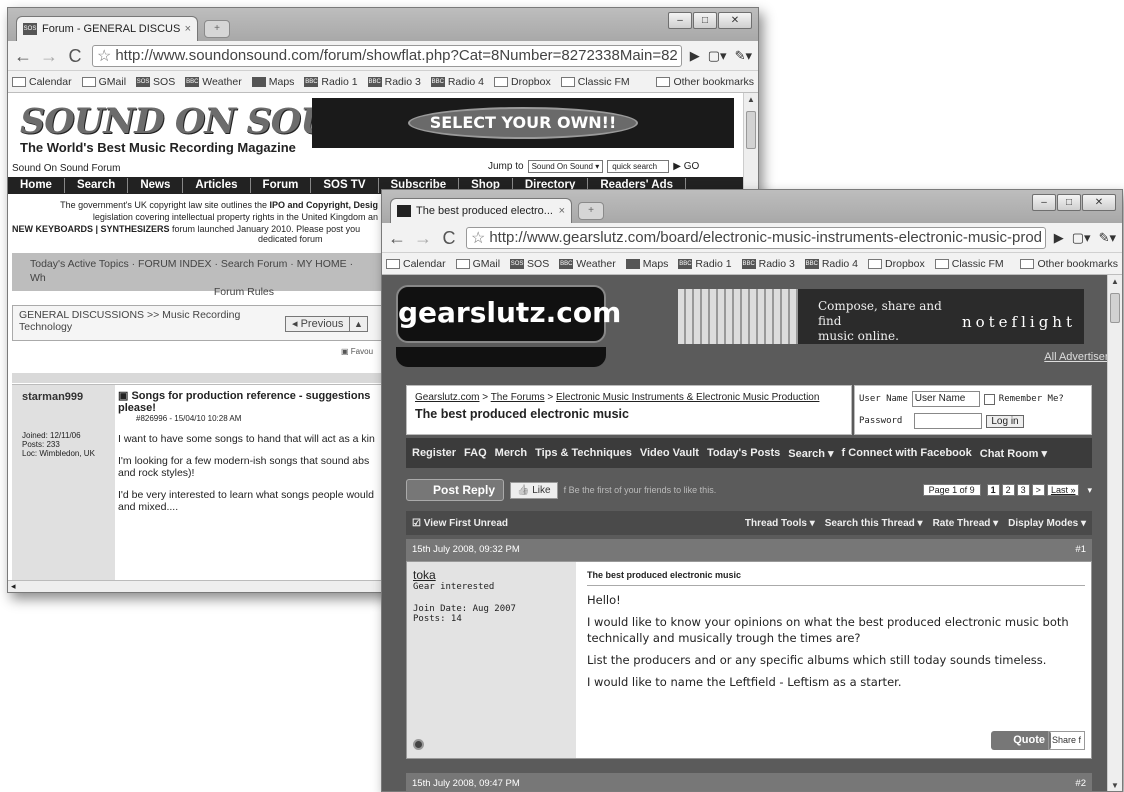  Describe the element at coordinates (357, 351) in the screenshot. I see `favourites-link: ▣ Favou` at that location.